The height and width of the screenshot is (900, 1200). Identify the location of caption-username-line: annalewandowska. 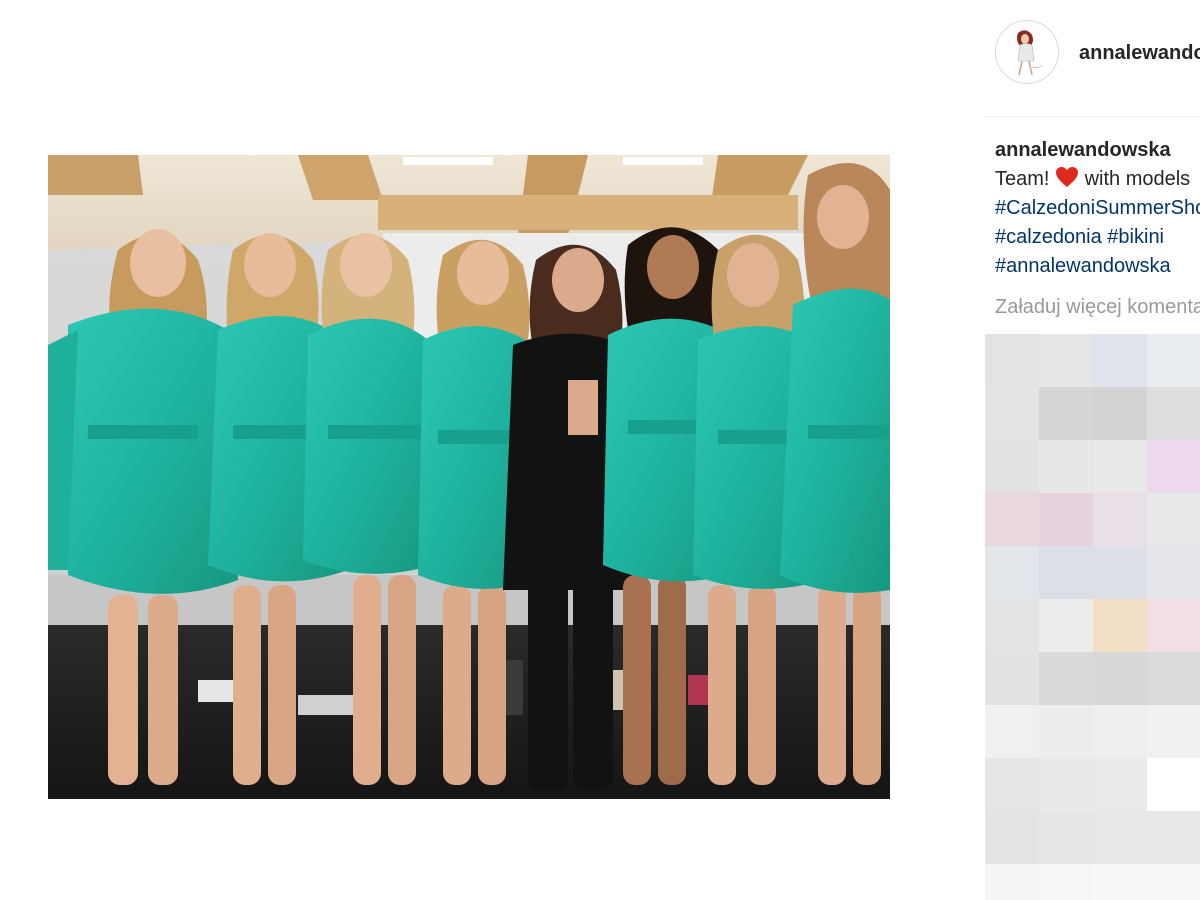
(1097, 150).